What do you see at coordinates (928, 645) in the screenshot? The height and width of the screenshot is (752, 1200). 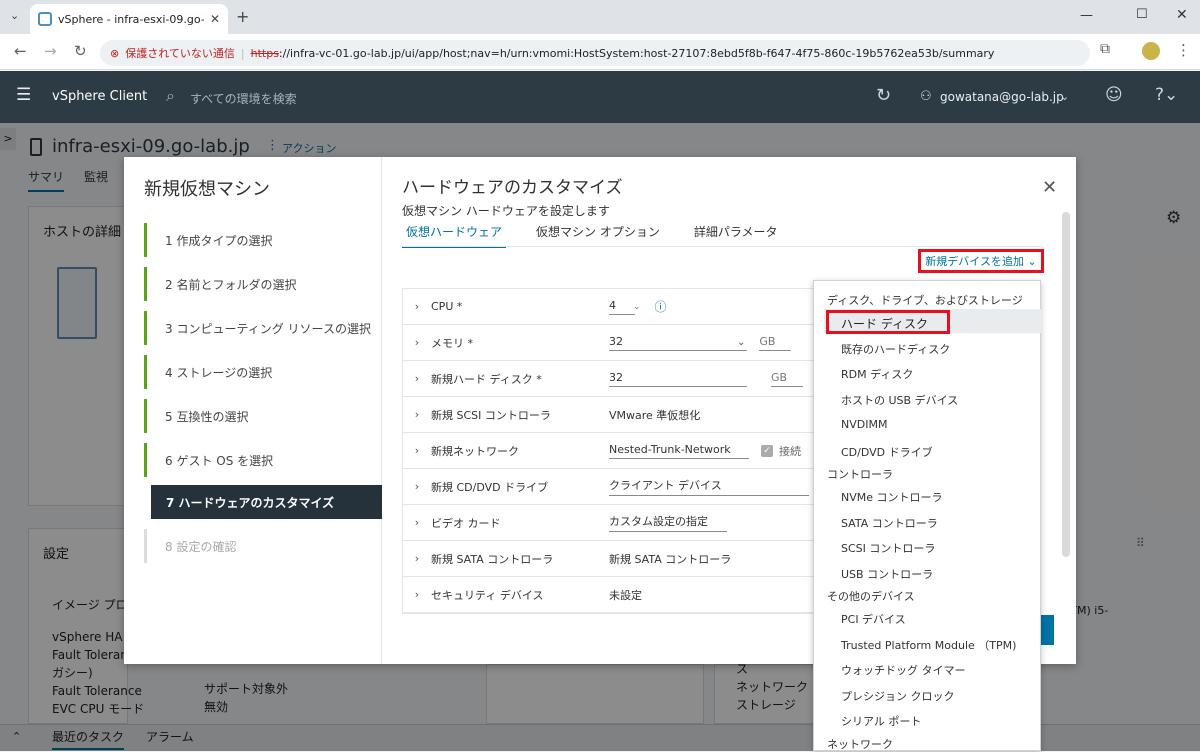 I see `dropdown-item: Trusted Platform Module （TPM)` at bounding box center [928, 645].